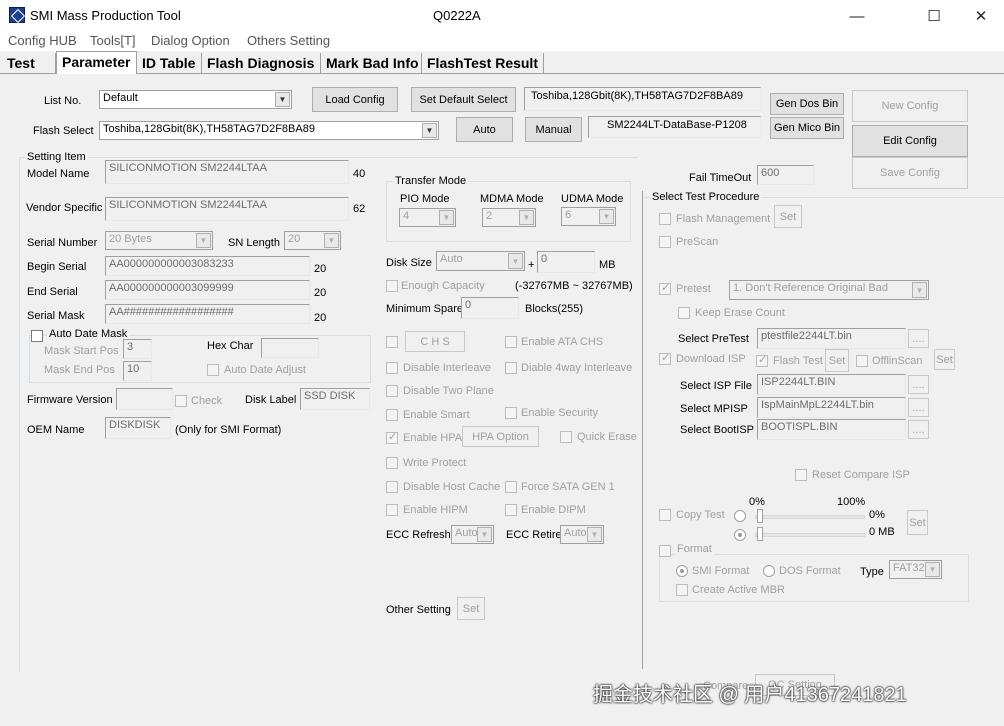 This screenshot has height=726, width=1004. I want to click on fail-timeout-field: 600, so click(785, 175).